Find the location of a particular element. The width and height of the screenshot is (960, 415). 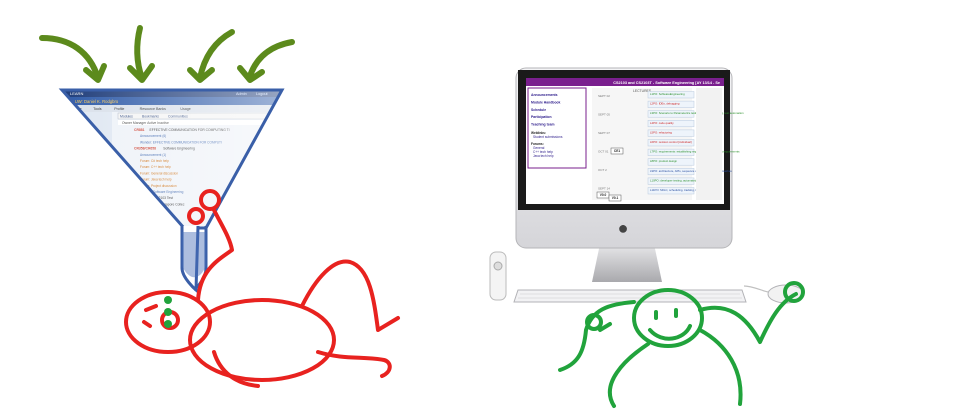

lecture-label: L1PO: SoftwareEngineering is located at coordinates (667, 94).